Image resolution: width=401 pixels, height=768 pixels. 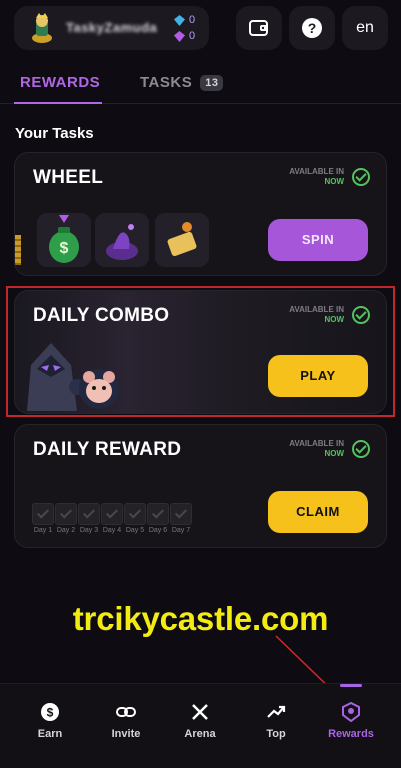 I want to click on profile-card: TaskyZamuda 0 0, so click(x=111, y=28).